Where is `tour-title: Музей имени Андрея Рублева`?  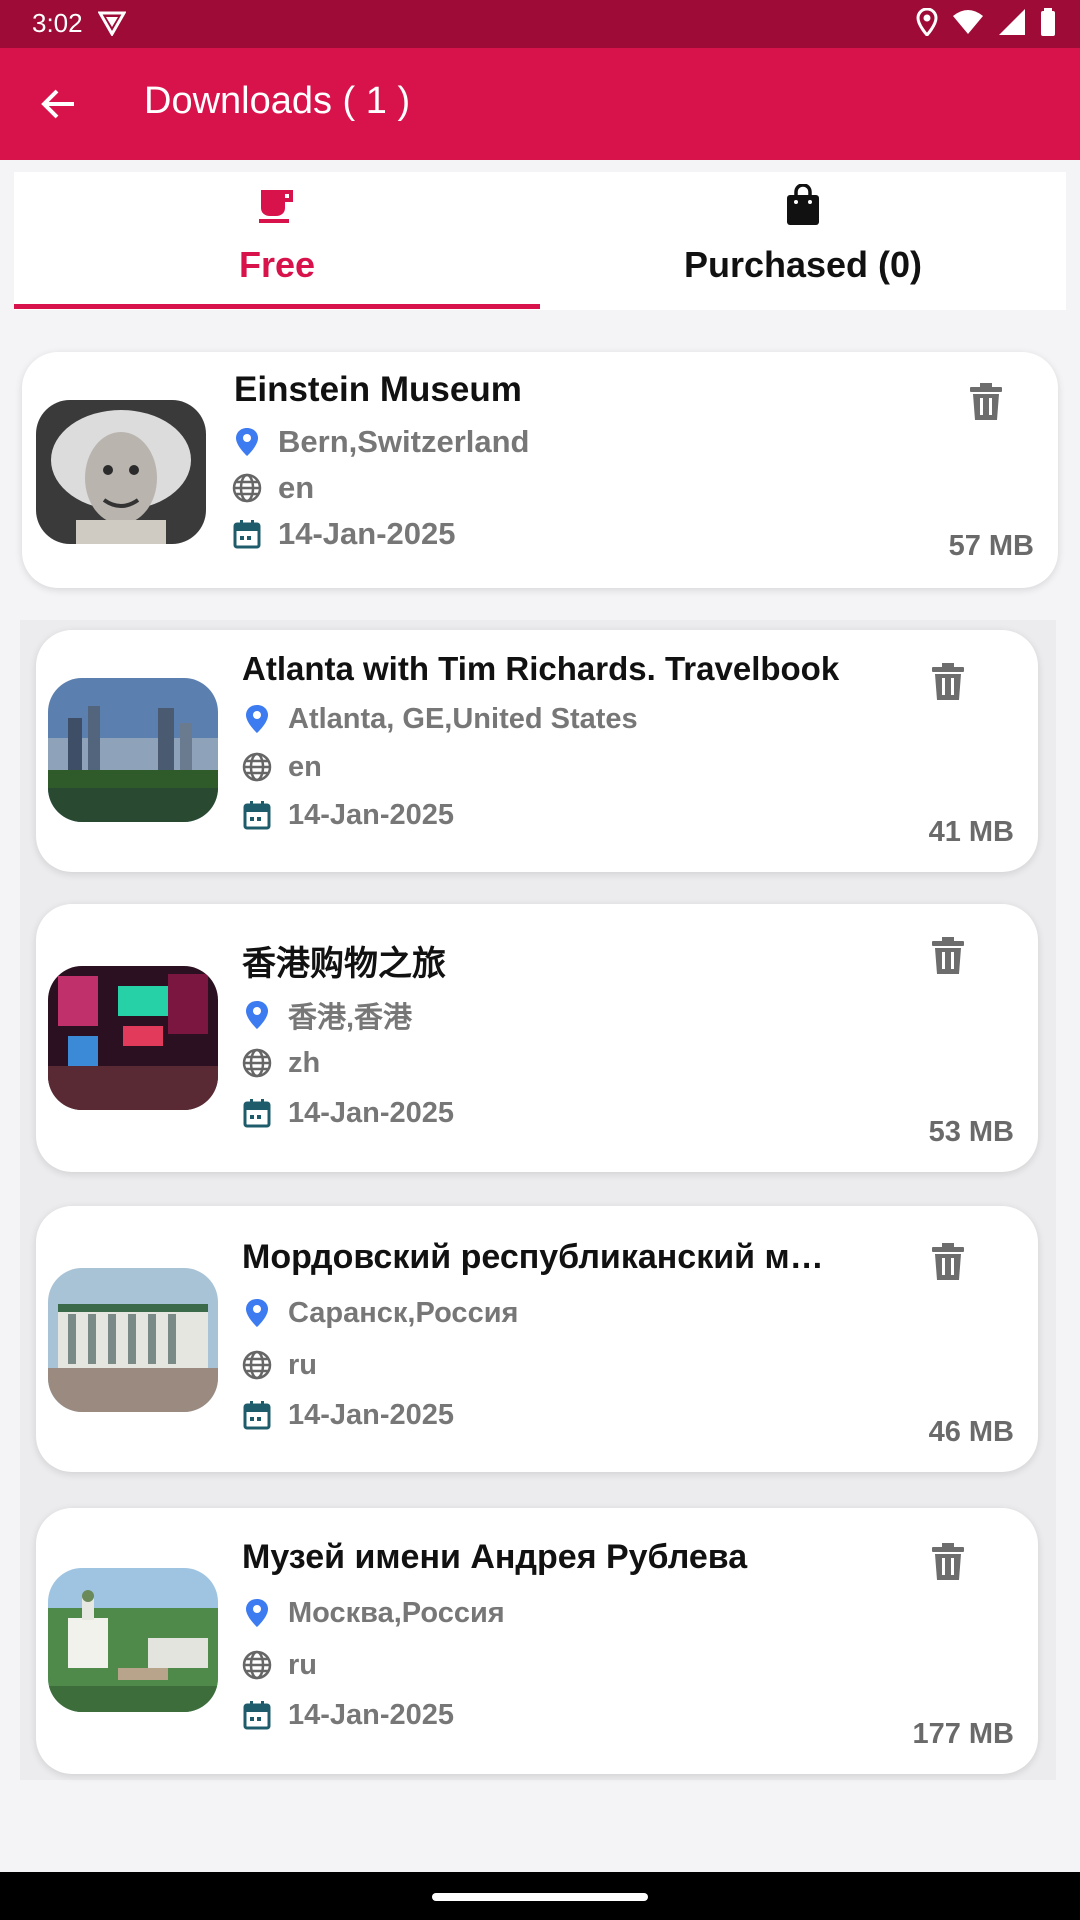
tour-title: Музей имени Андрея Рублева is located at coordinates (495, 1557).